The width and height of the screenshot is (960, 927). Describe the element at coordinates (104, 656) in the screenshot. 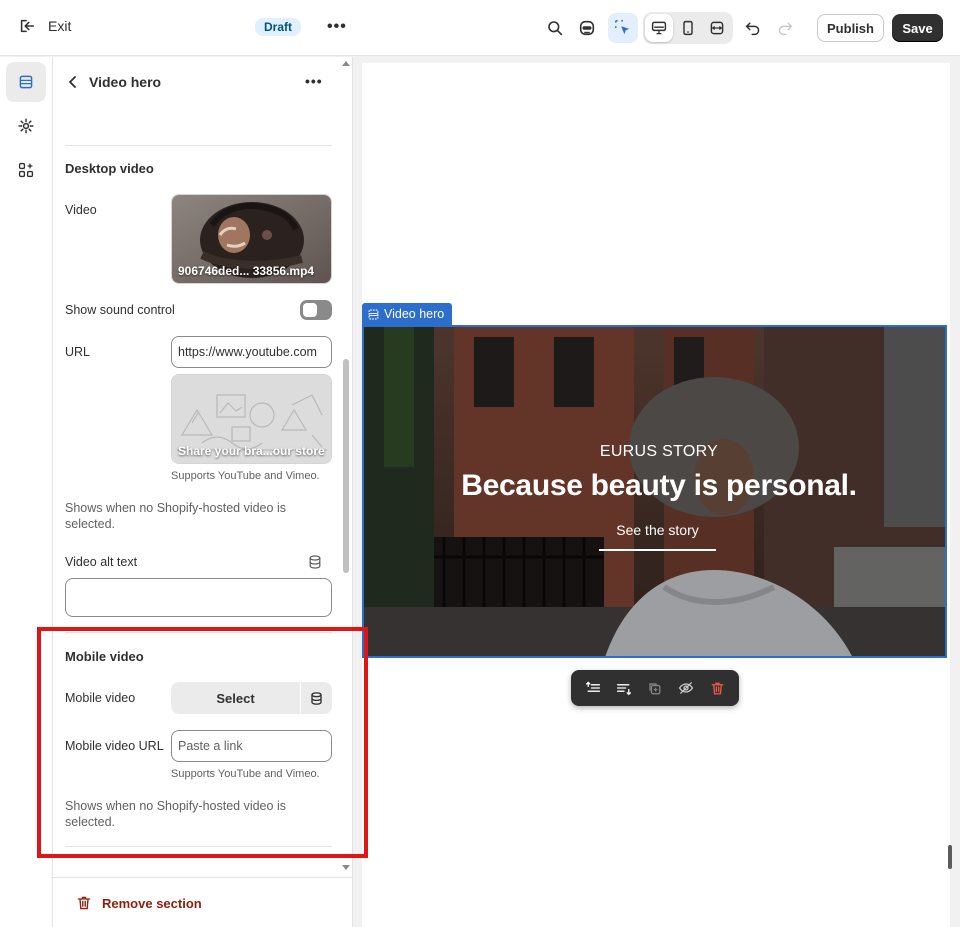

I see `mobile-video-heading: Mobile video` at that location.